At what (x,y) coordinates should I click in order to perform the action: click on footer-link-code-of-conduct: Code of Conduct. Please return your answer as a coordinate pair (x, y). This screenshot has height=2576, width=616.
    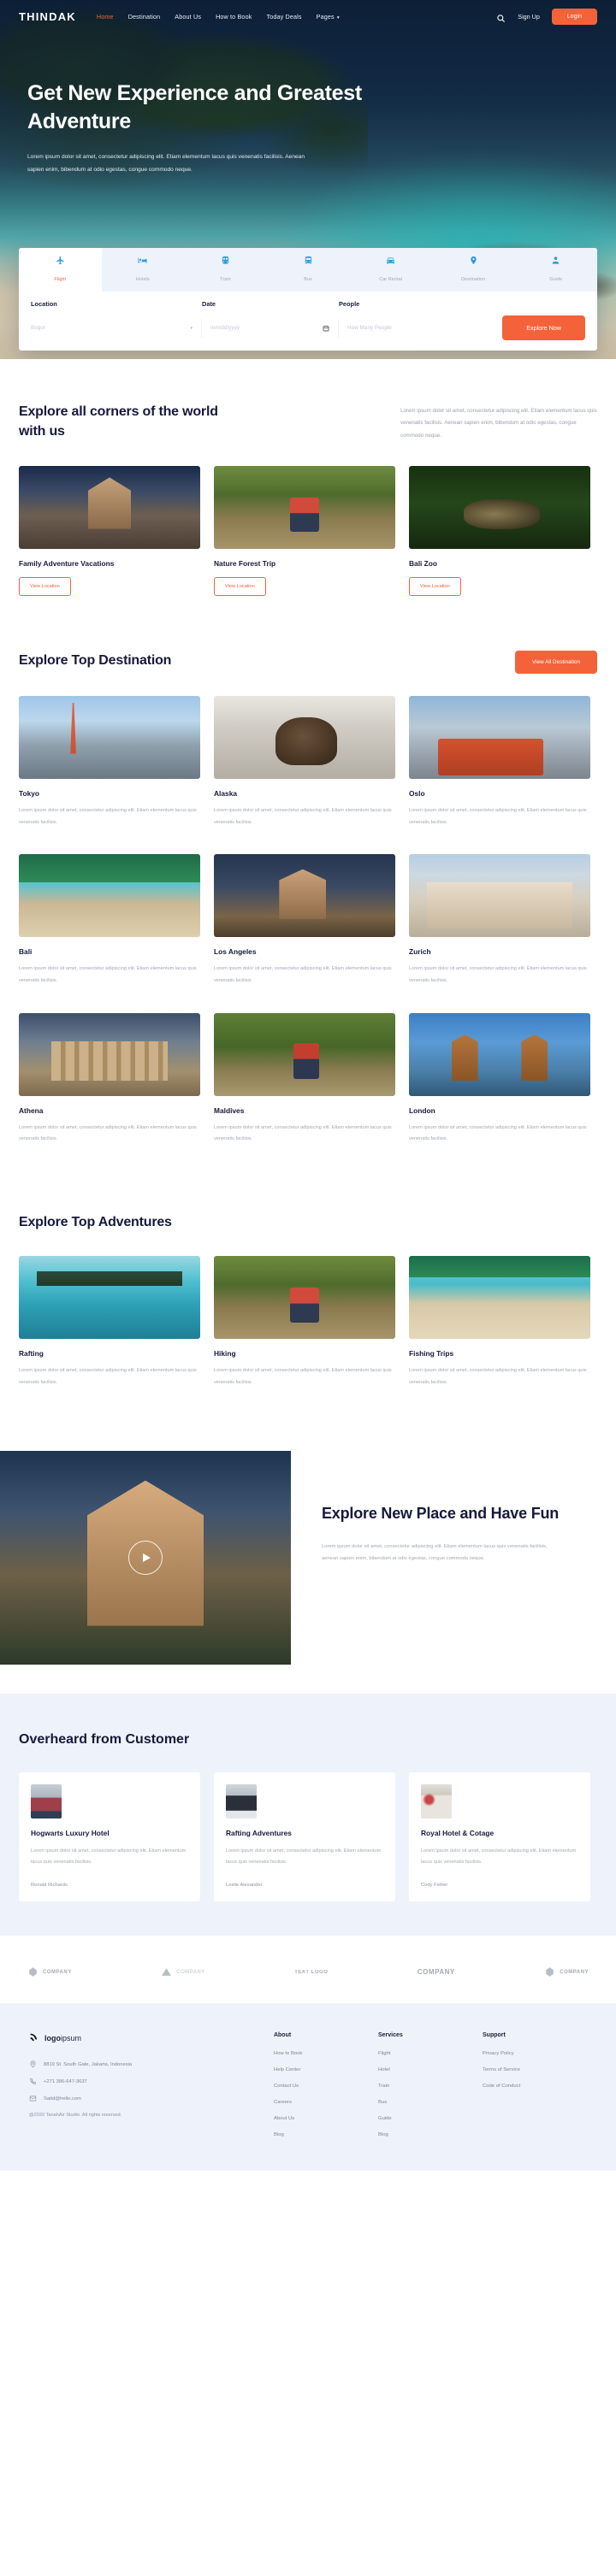
    Looking at the image, I should click on (535, 2086).